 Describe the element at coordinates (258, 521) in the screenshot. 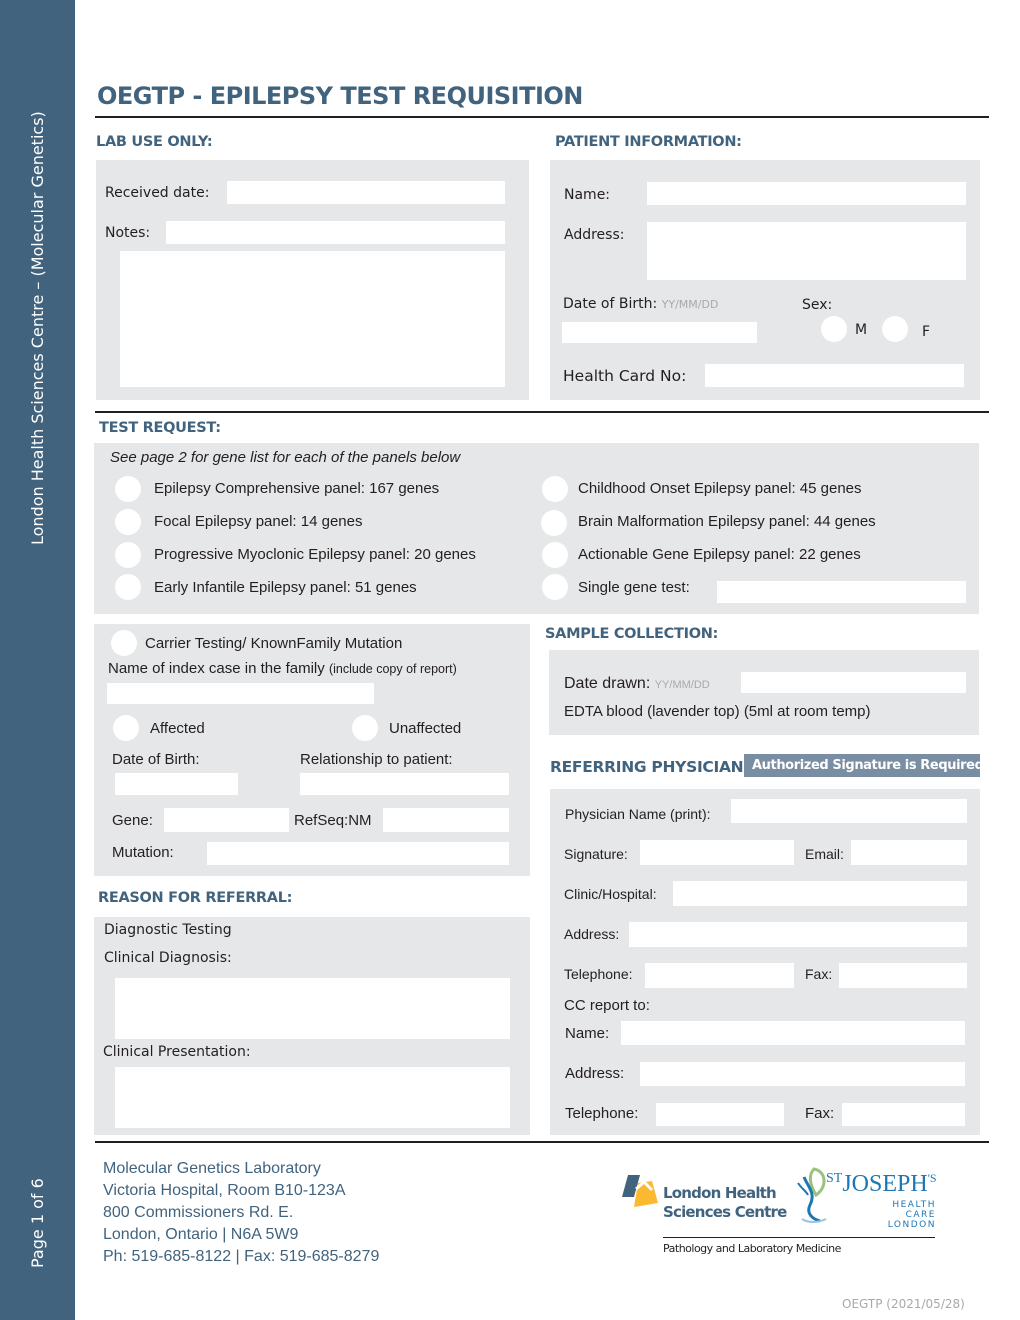

I see `panel-label-focal: Focal Epilepsy panel: 14 genes` at that location.